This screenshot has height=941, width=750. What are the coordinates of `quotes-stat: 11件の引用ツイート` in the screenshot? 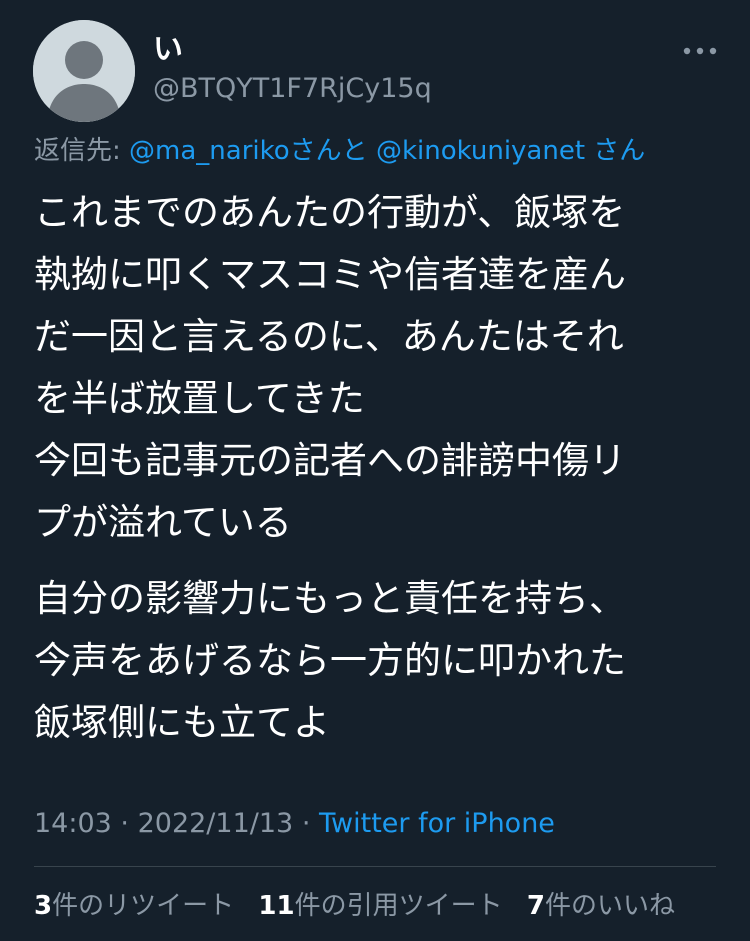 It's located at (380, 906).